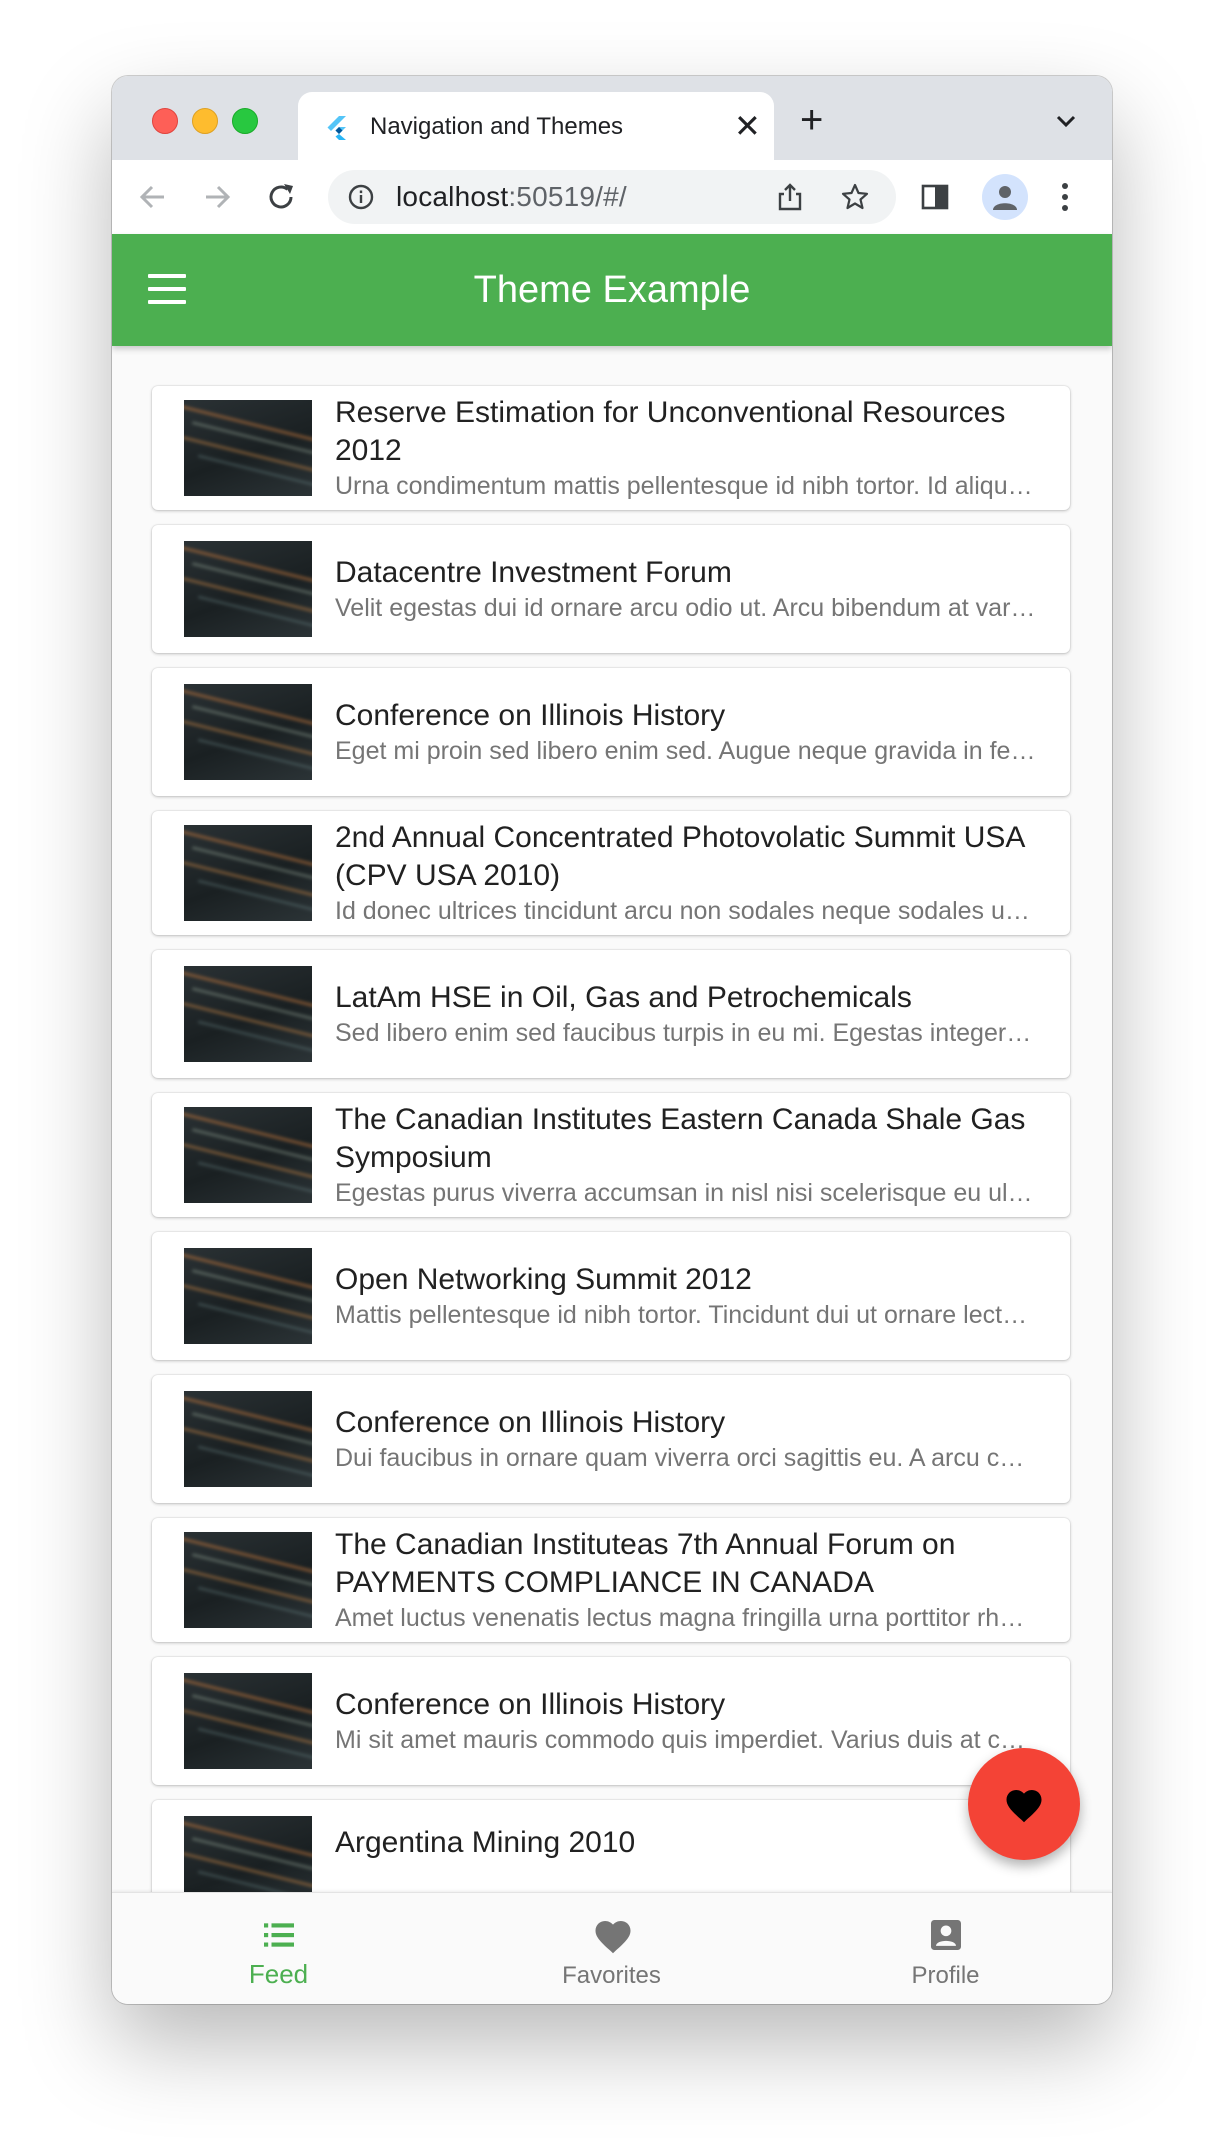 This screenshot has width=1224, height=2152. Describe the element at coordinates (511, 196) in the screenshot. I see `url-text: localhost:50519/#/` at that location.